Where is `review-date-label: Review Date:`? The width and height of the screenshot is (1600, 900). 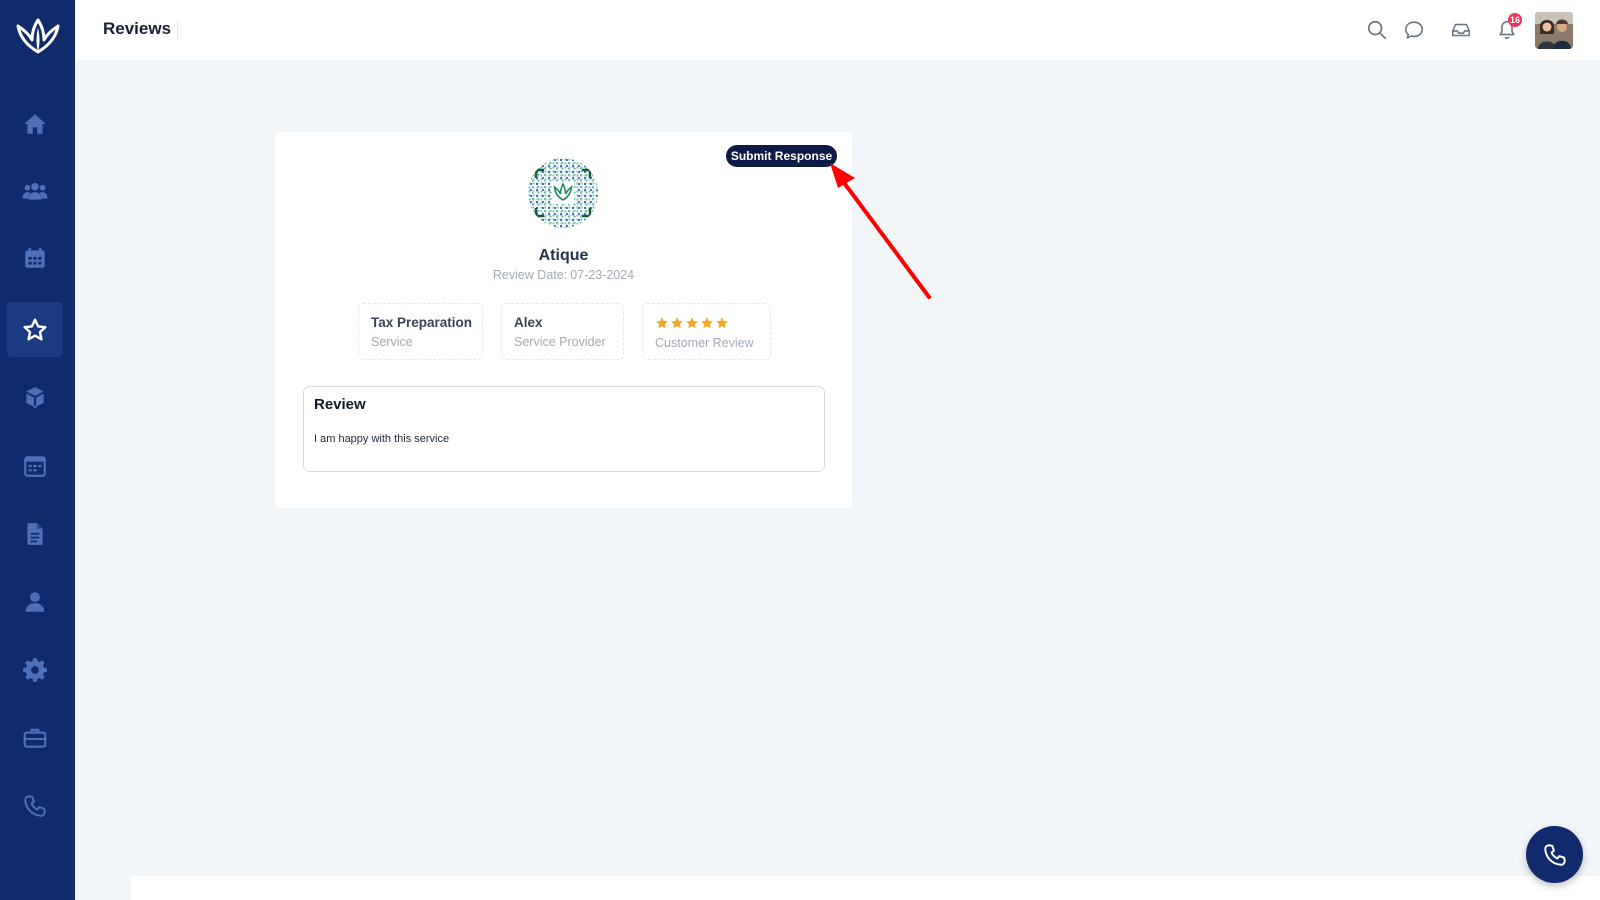 review-date-label: Review Date: is located at coordinates (530, 275).